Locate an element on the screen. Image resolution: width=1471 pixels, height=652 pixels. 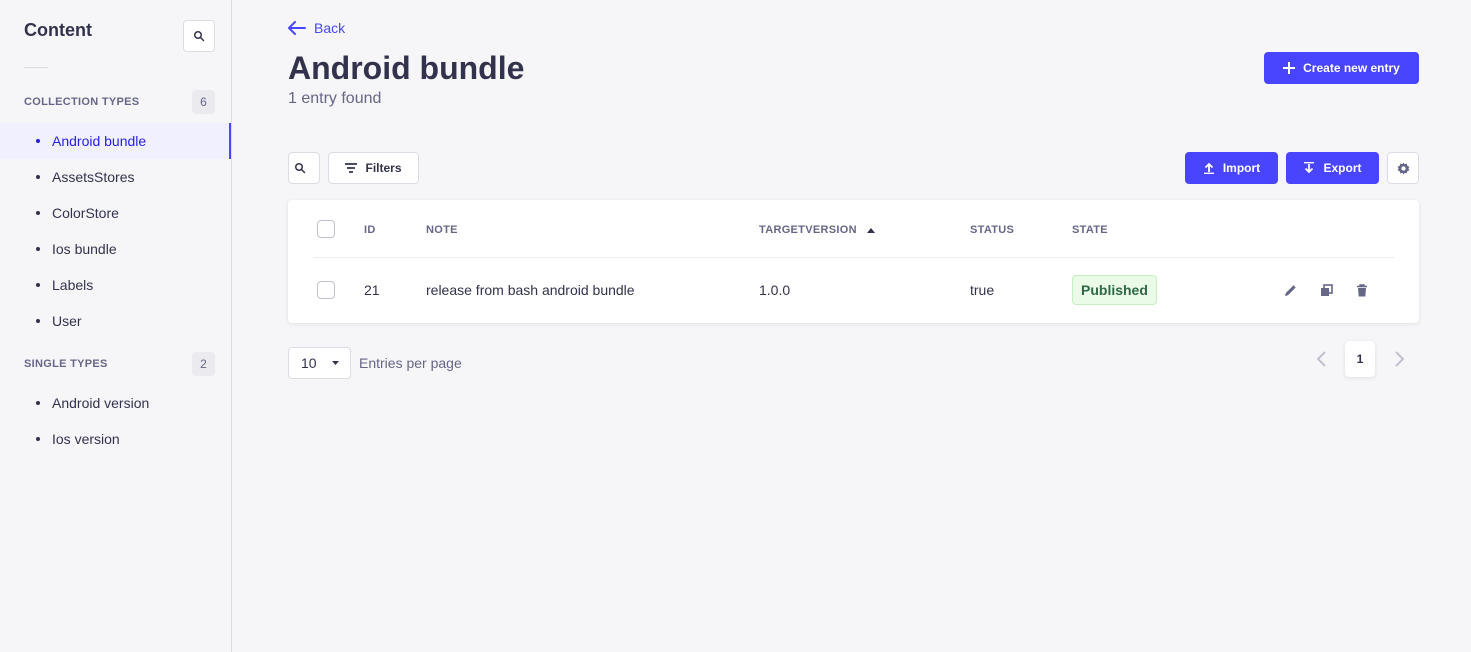
cell-note: release from bash android bundle is located at coordinates (530, 290).